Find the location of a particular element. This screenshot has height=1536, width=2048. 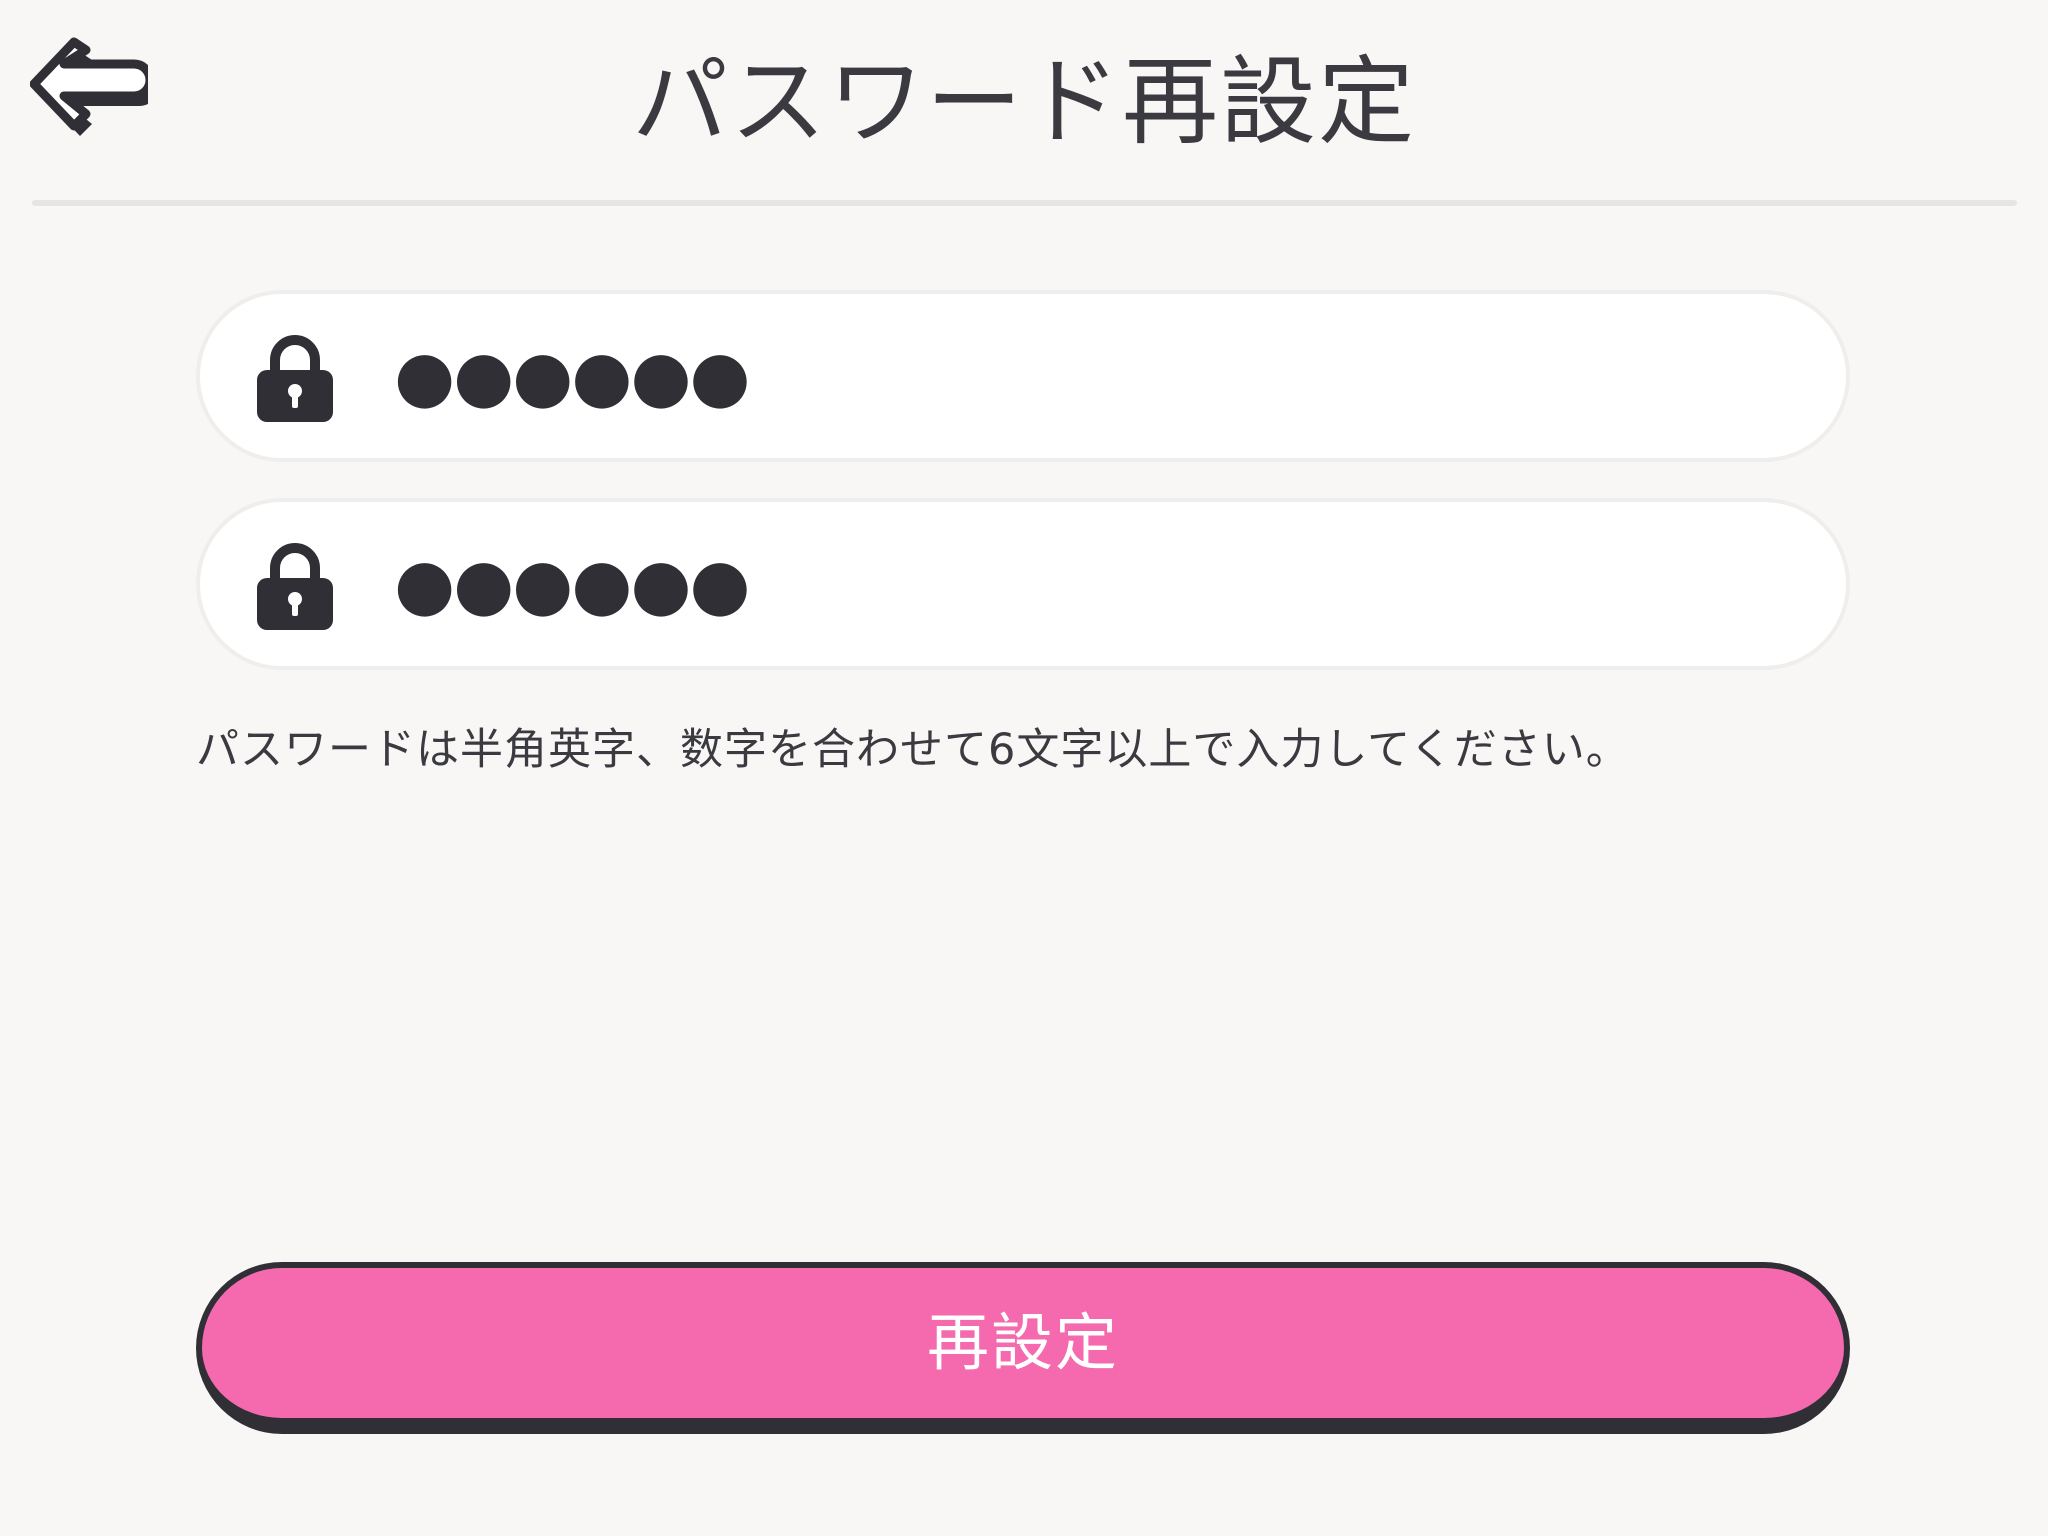

confirm-password-field is located at coordinates (1023, 584).